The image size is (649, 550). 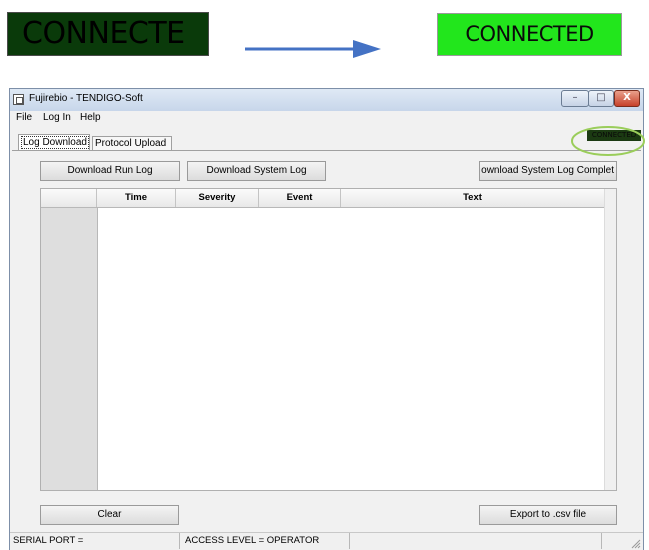 What do you see at coordinates (217, 198) in the screenshot?
I see `column-header-severity: Severity` at bounding box center [217, 198].